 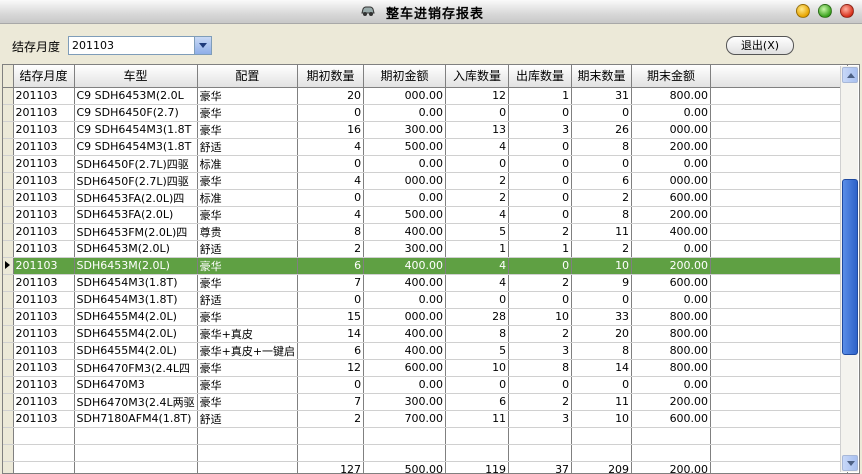 What do you see at coordinates (602, 402) in the screenshot?
I see `table-cell: 11` at bounding box center [602, 402].